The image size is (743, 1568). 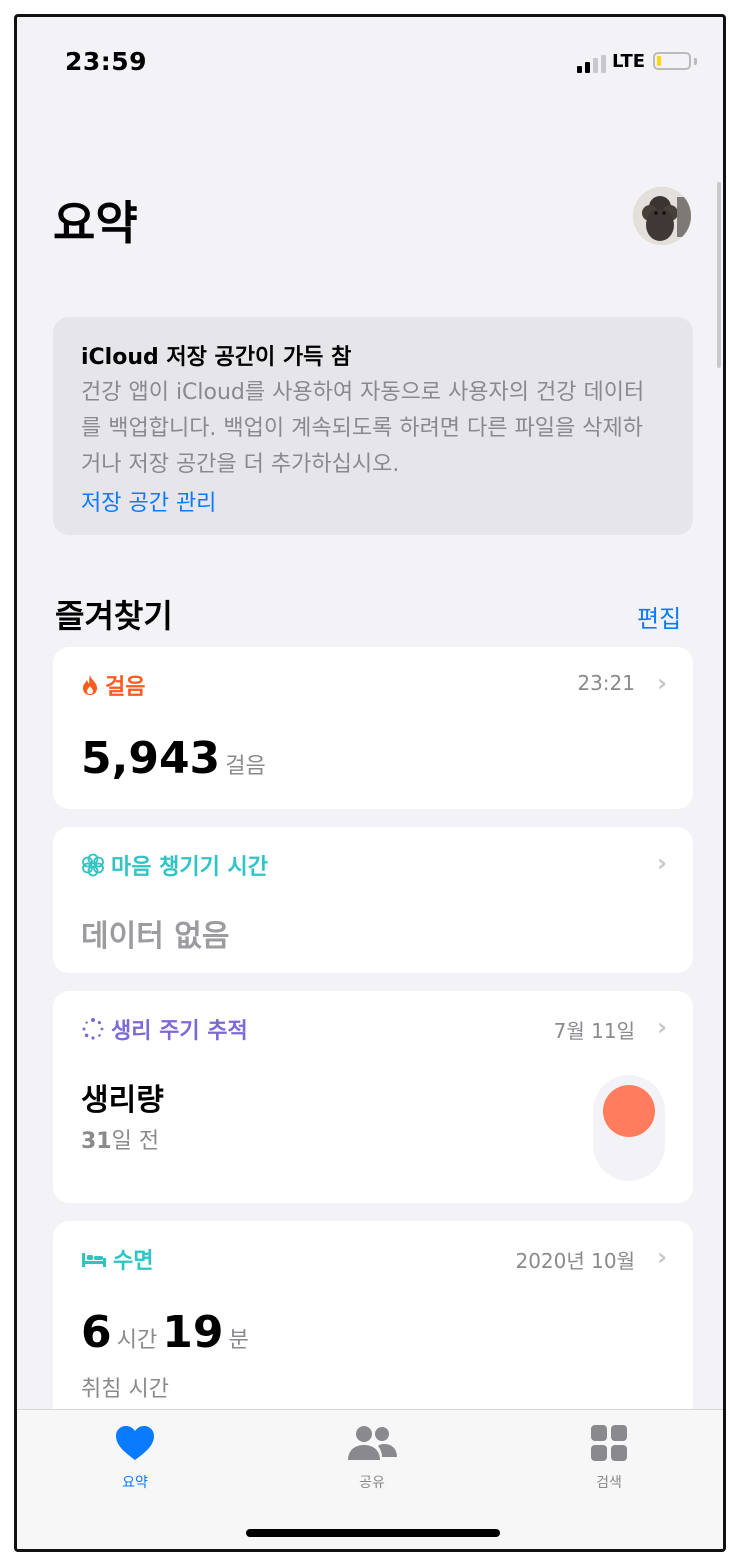 I want to click on sleep-minutes-unit: 분, so click(x=238, y=1340).